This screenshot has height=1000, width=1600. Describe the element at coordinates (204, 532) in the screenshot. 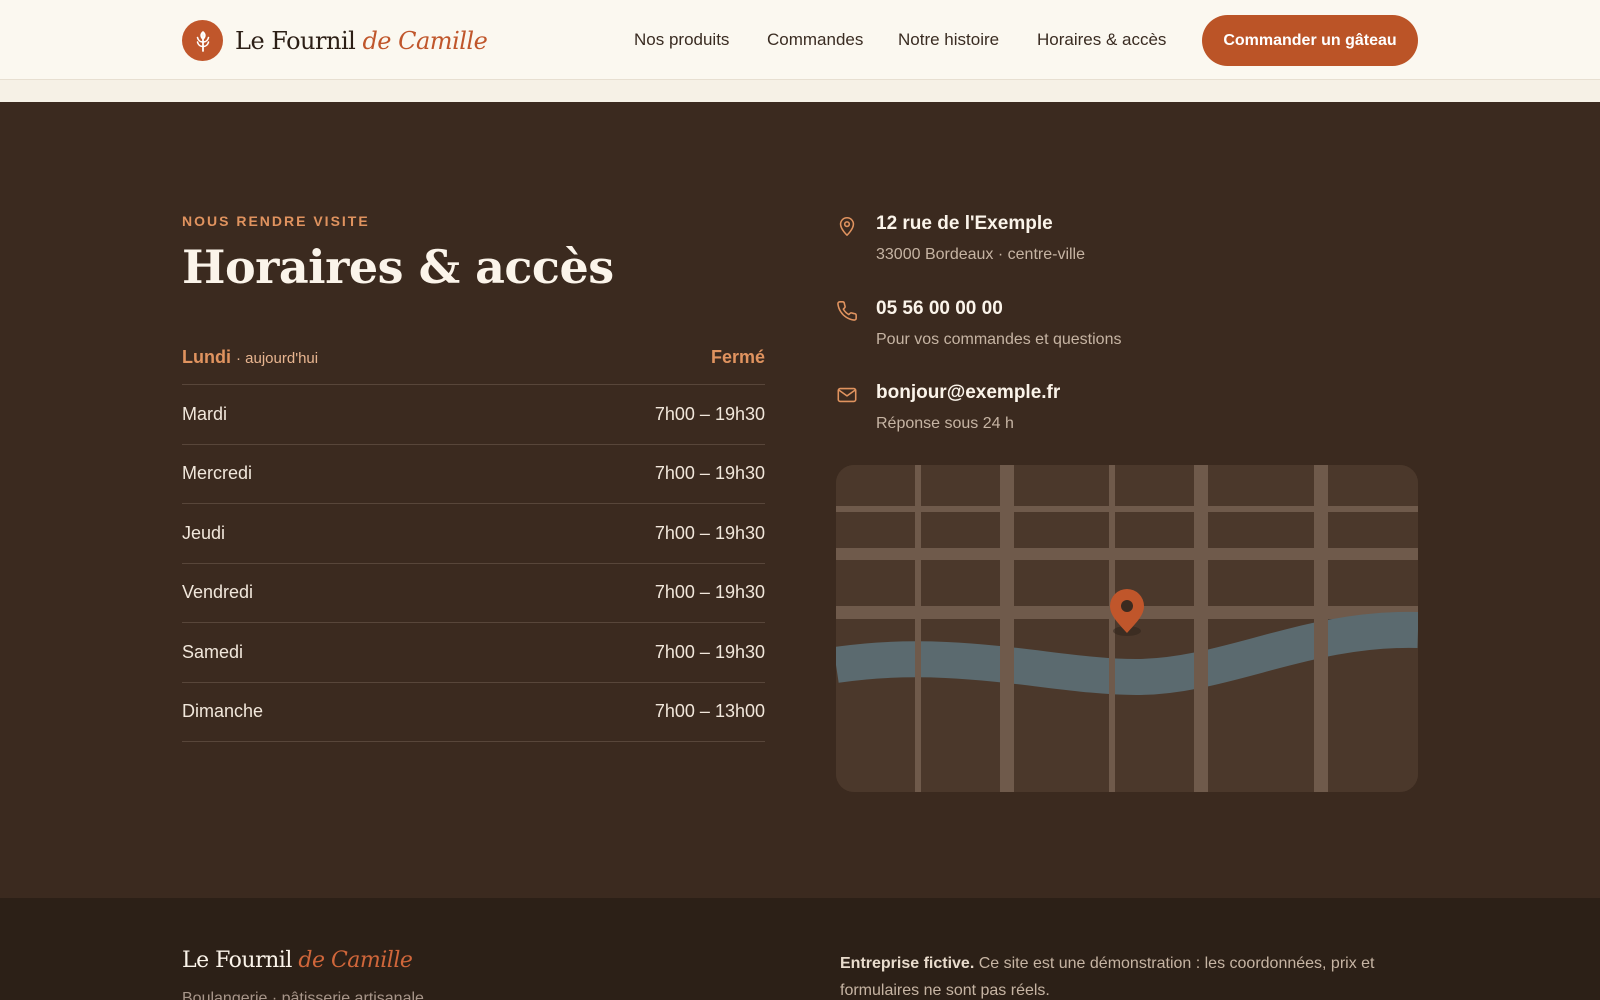

I see `hours-day: Jeudi` at that location.